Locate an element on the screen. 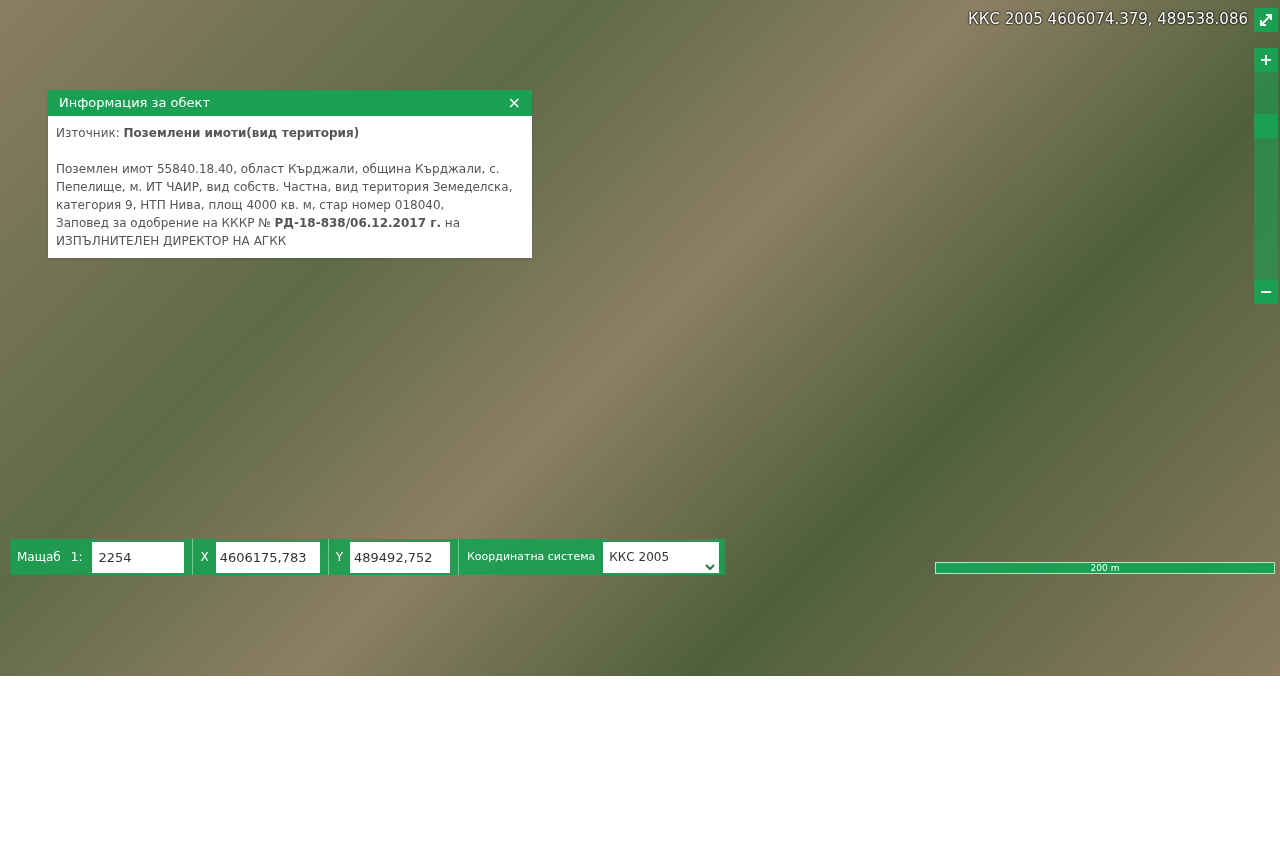  coordinate-readout: ККС 2005 4606074.379, 489538.086 is located at coordinates (1108, 19).